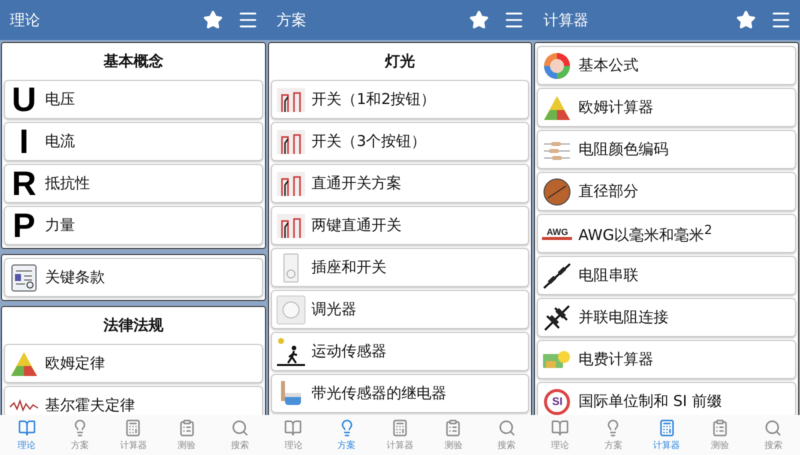 This screenshot has width=800, height=455. I want to click on letter-icon: P, so click(24, 226).